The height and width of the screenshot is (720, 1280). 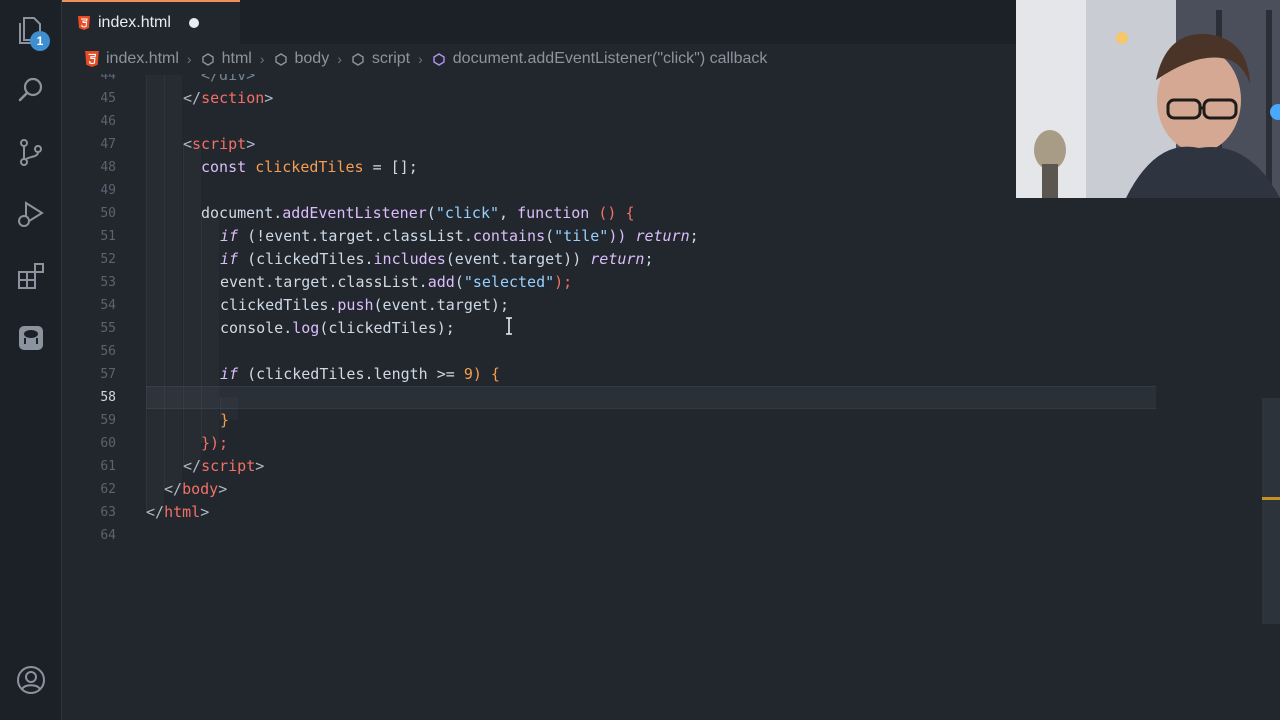 I want to click on code-token: () {, so click(x=612, y=213).